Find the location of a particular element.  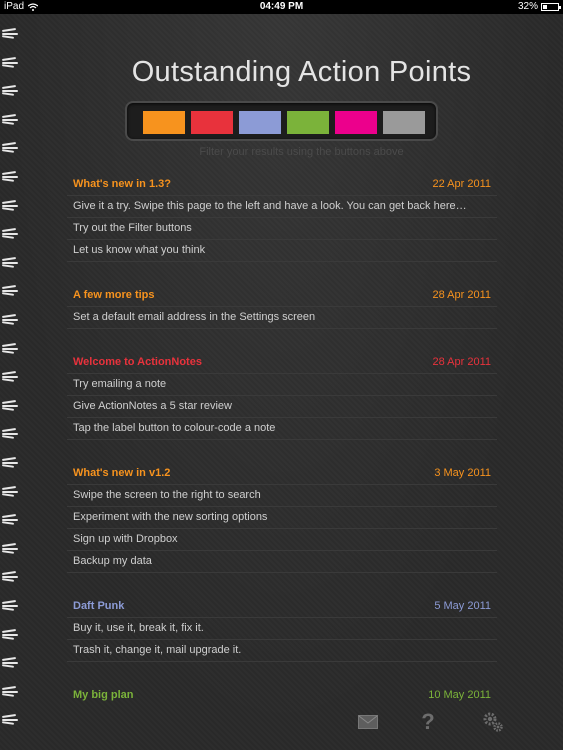

filter-button-red is located at coordinates (212, 122).